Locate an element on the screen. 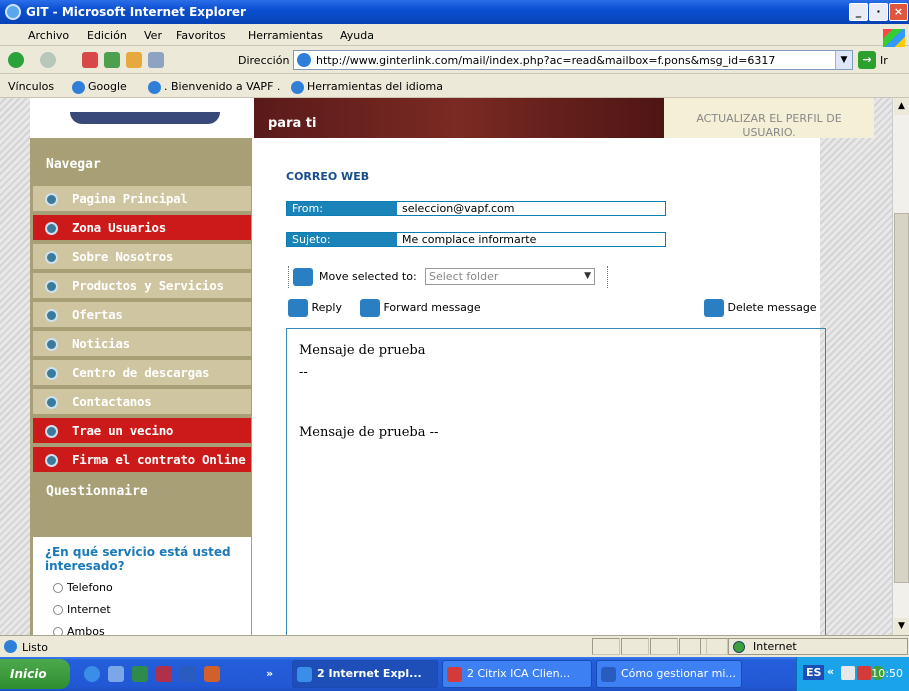 Image resolution: width=909 pixels, height=691 pixels. ie-page-icon is located at coordinates (297, 87).